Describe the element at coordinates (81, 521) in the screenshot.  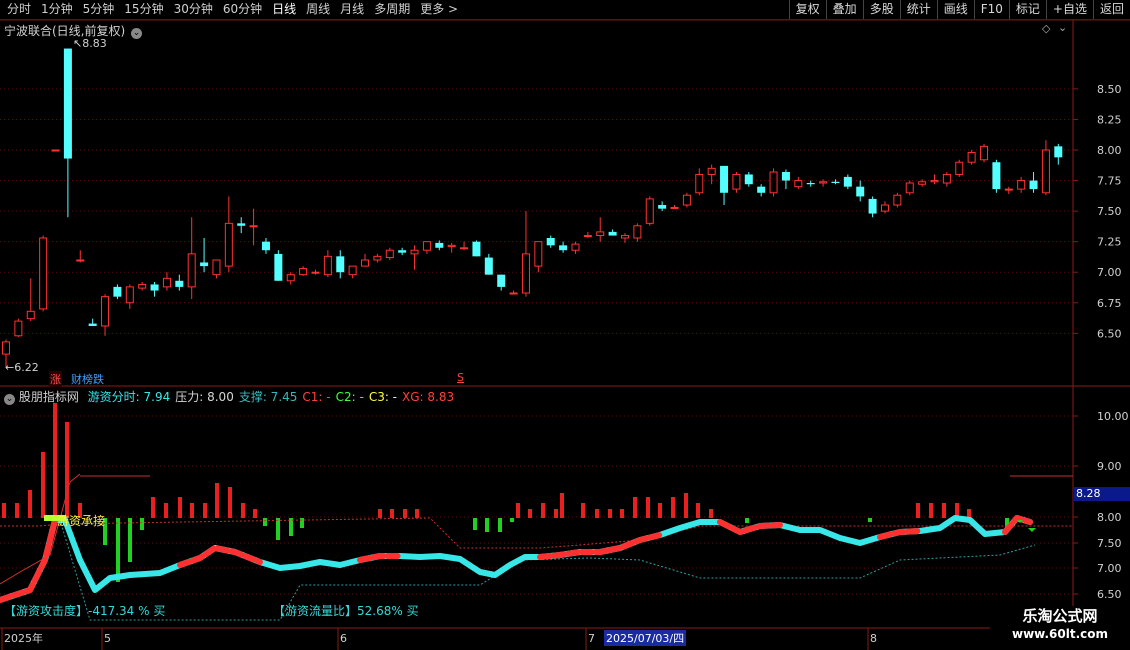
I see `inflow-annotation: 游资承接` at that location.